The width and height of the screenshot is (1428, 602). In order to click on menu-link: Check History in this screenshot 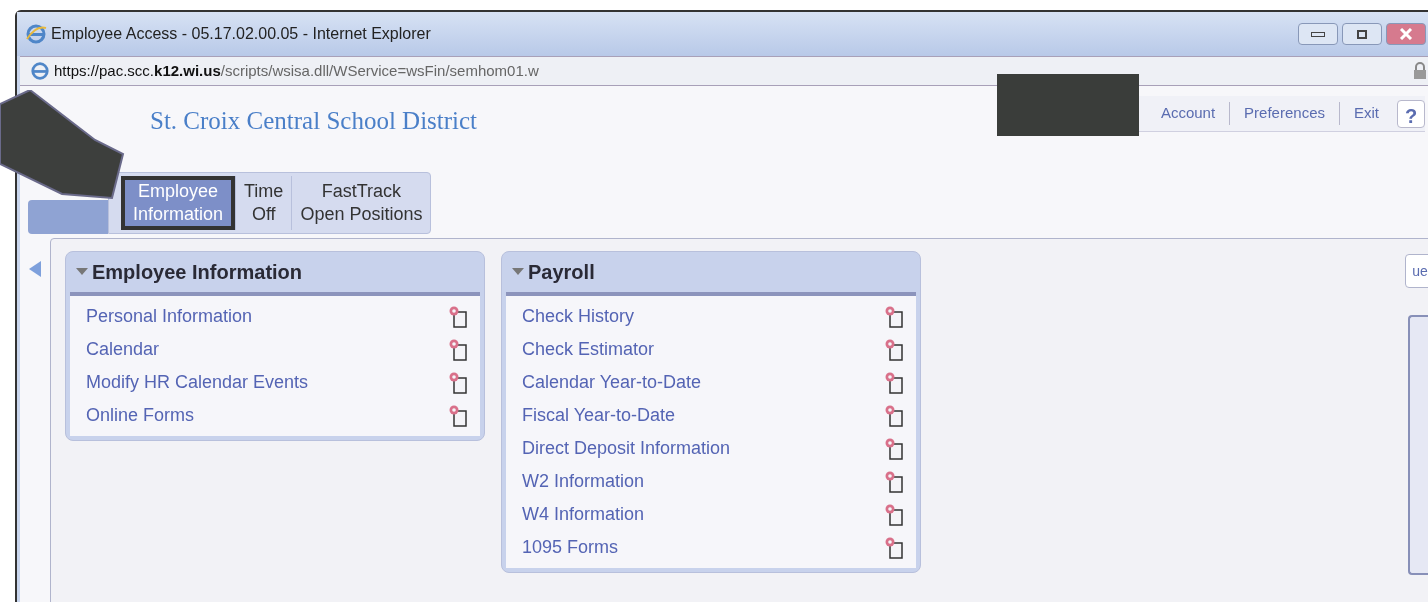, I will do `click(578, 316)`.